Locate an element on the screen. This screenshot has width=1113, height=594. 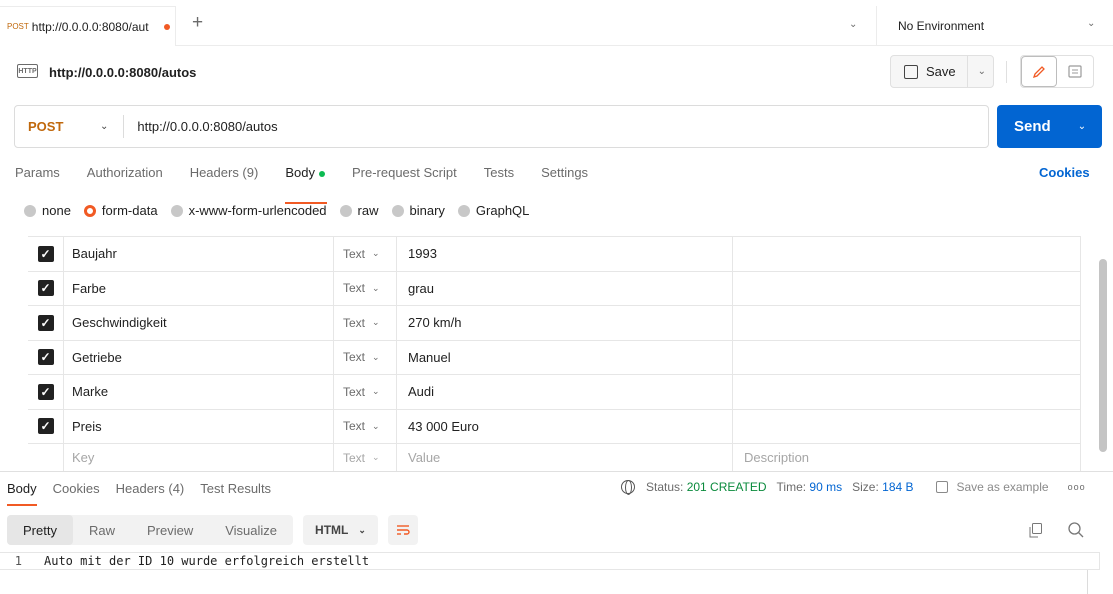
value-field: grau is located at coordinates (565, 288).